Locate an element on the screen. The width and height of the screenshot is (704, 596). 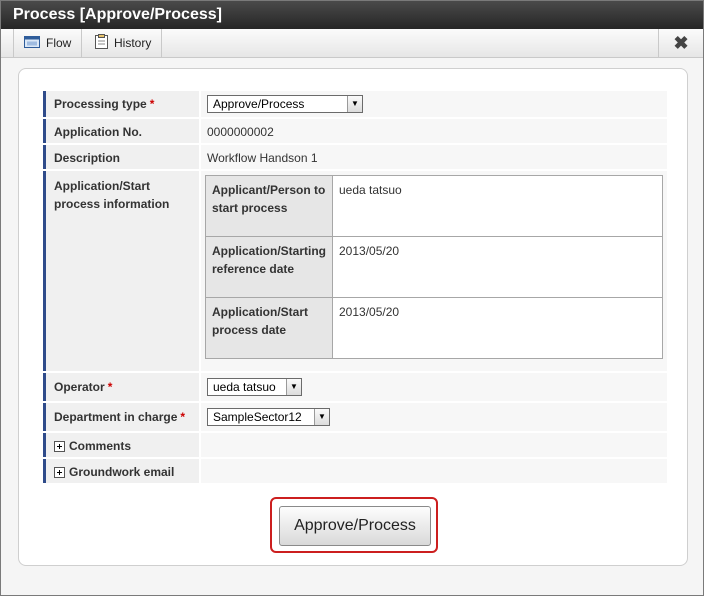
description-row: Description Workflow Handson 1 is located at coordinates (355, 157).